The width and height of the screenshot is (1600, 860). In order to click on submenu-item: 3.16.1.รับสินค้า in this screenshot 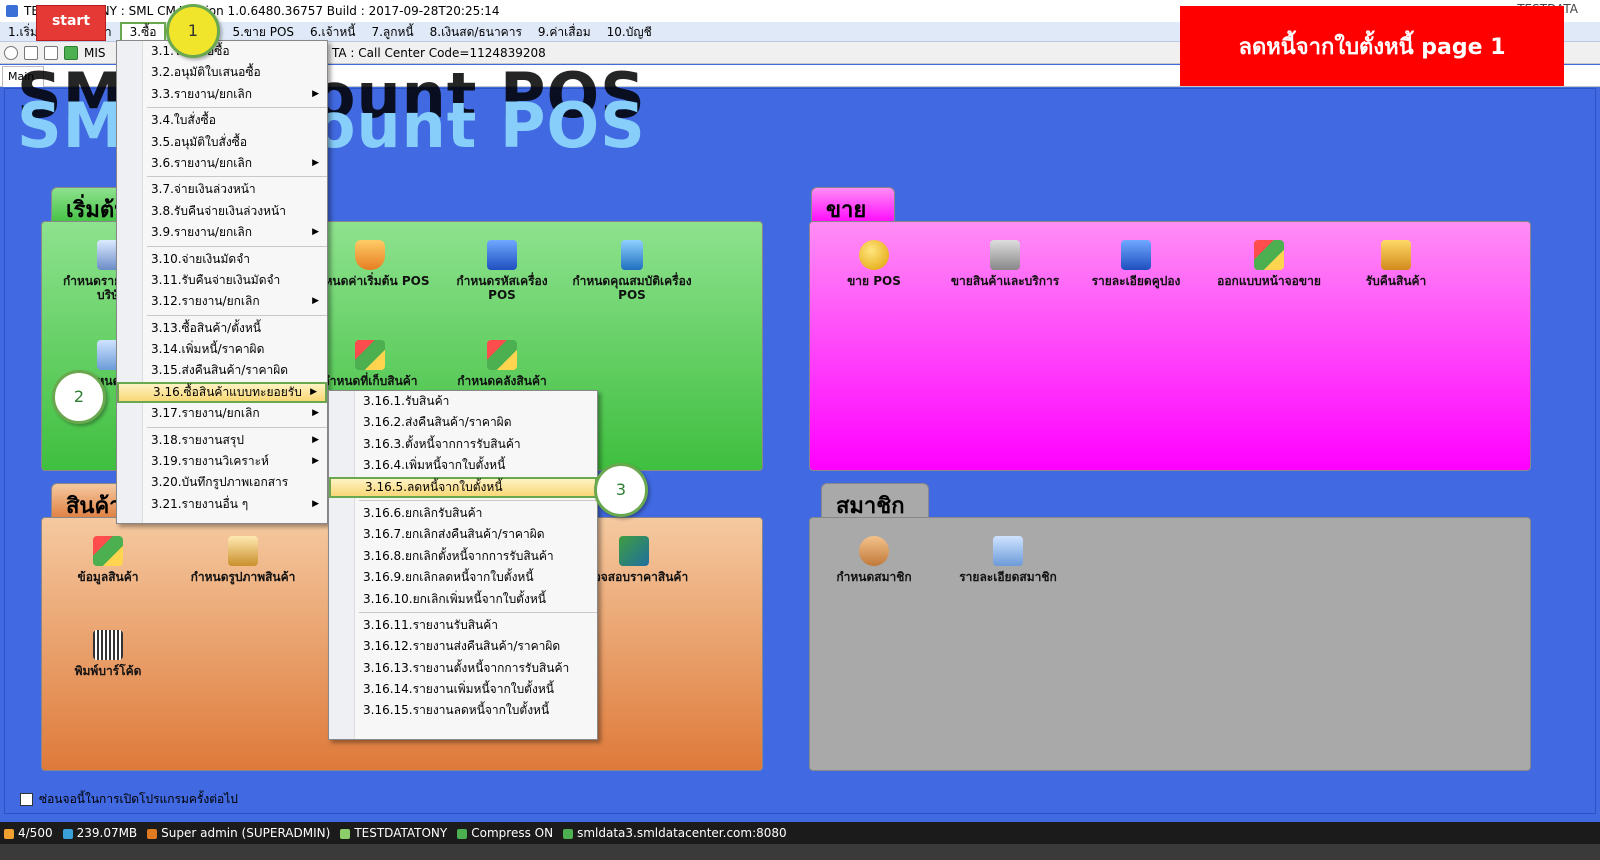, I will do `click(463, 401)`.